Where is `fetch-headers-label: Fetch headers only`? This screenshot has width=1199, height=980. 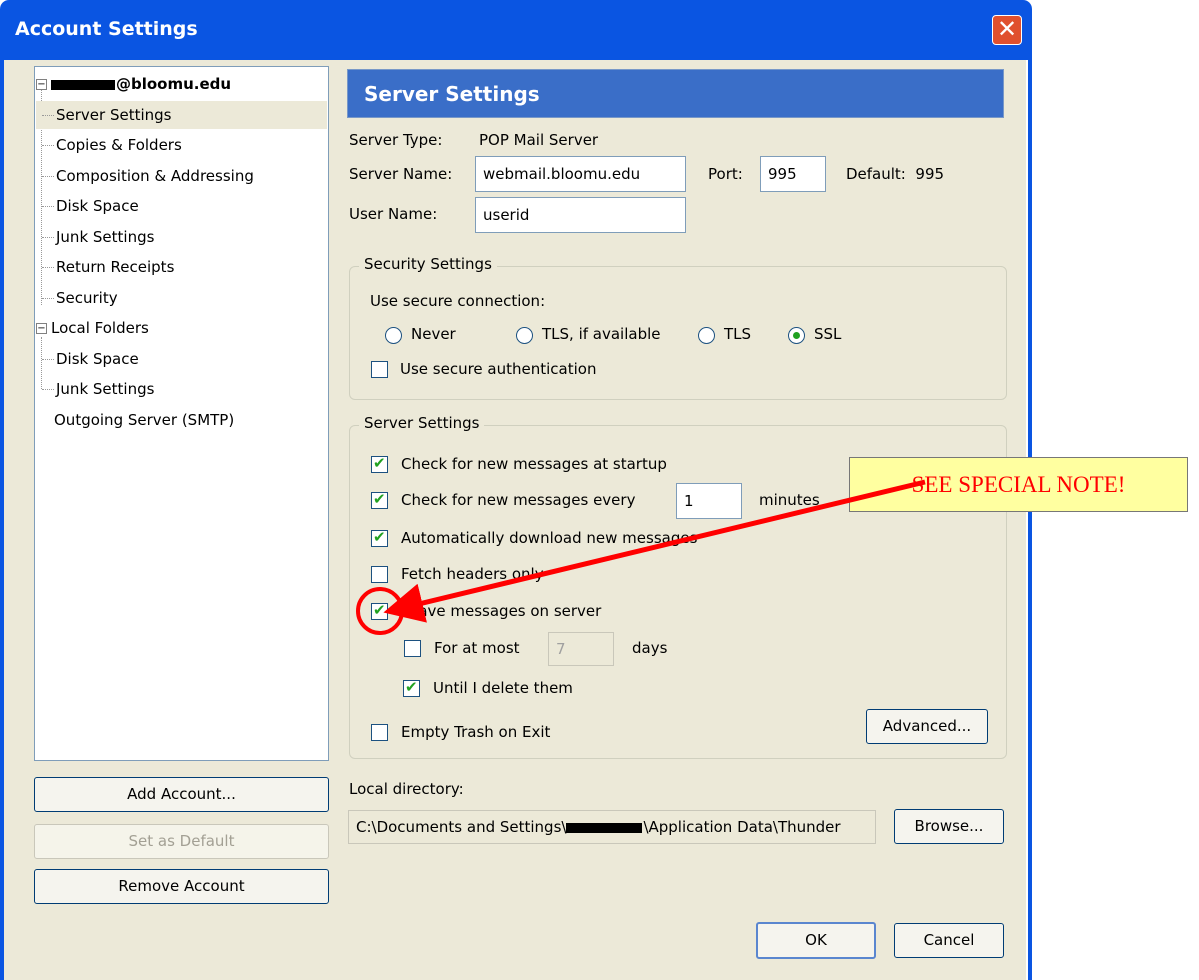 fetch-headers-label: Fetch headers only is located at coordinates (472, 574).